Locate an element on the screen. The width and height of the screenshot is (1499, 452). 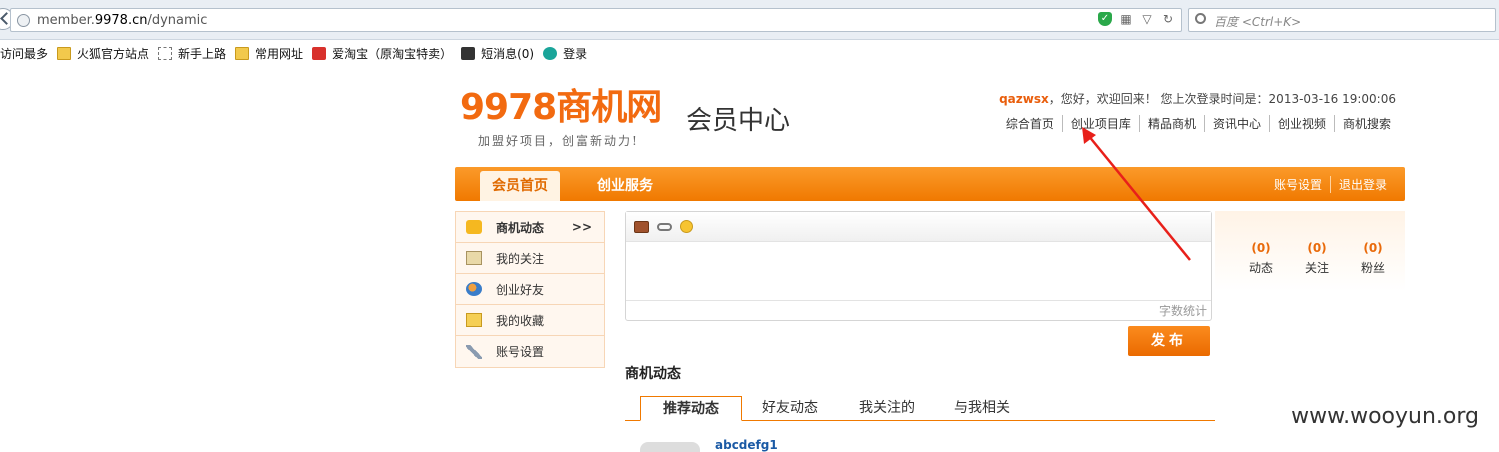
annotation-arrow is located at coordinates (1136, 194).